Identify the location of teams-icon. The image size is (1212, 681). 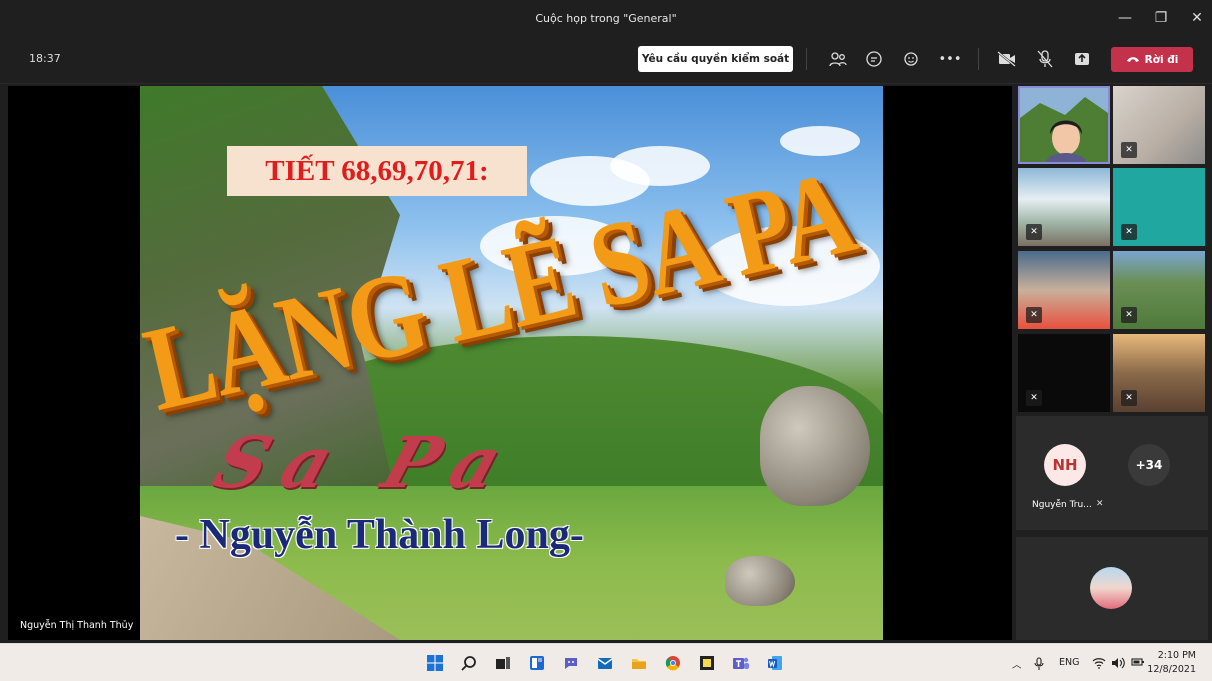
(741, 663).